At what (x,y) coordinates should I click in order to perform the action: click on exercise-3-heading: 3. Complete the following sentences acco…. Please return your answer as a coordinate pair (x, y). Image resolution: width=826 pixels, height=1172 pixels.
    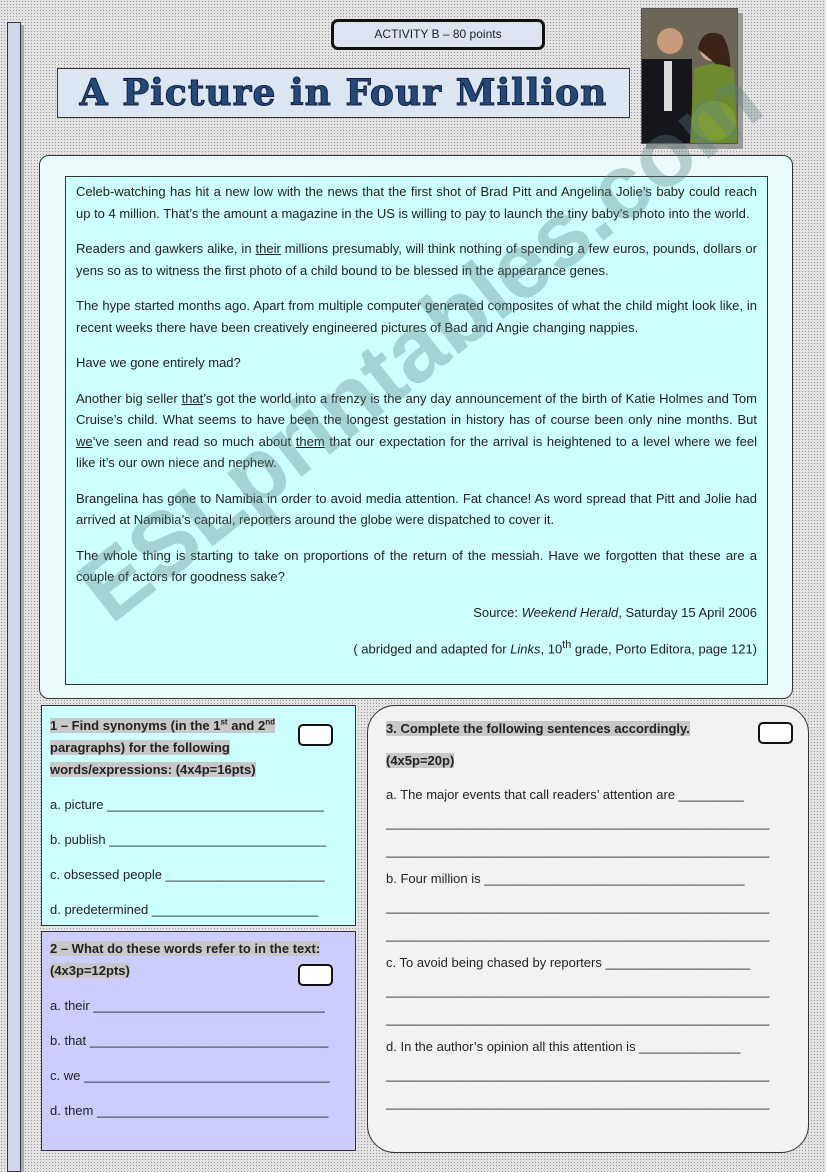
    Looking at the image, I should click on (588, 745).